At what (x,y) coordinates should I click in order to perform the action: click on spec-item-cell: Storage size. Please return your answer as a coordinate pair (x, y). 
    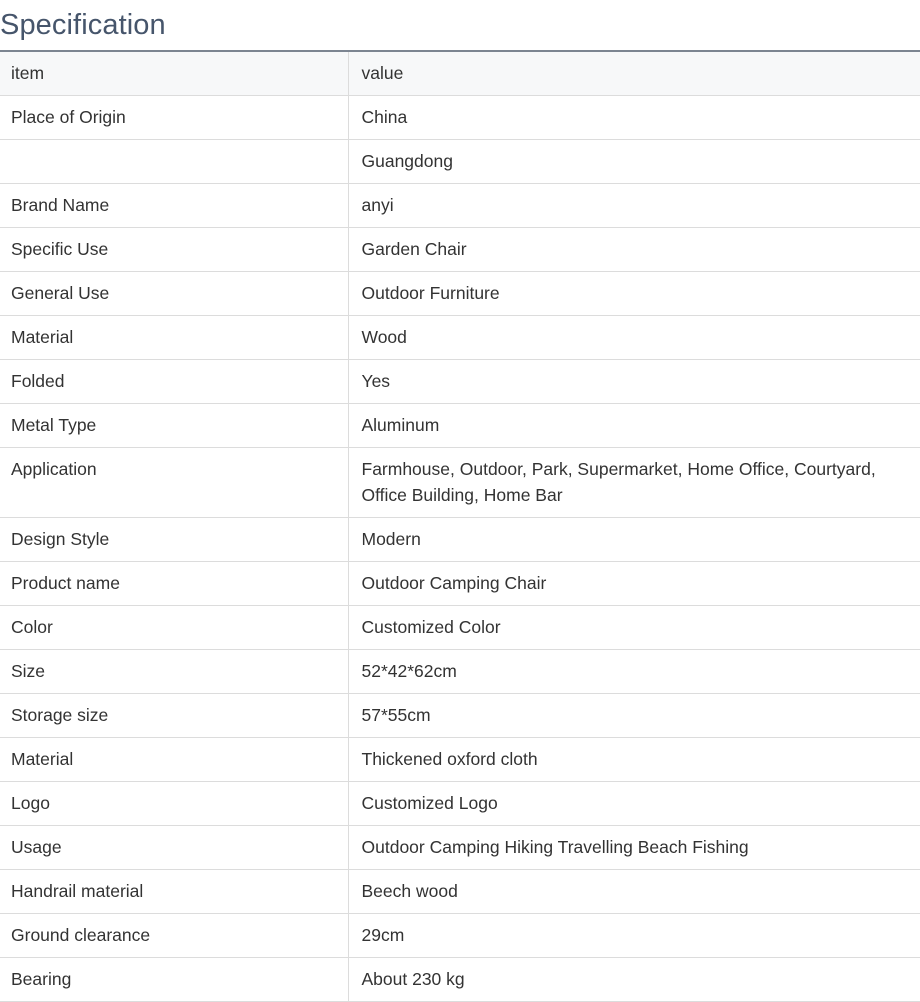
    Looking at the image, I should click on (174, 715).